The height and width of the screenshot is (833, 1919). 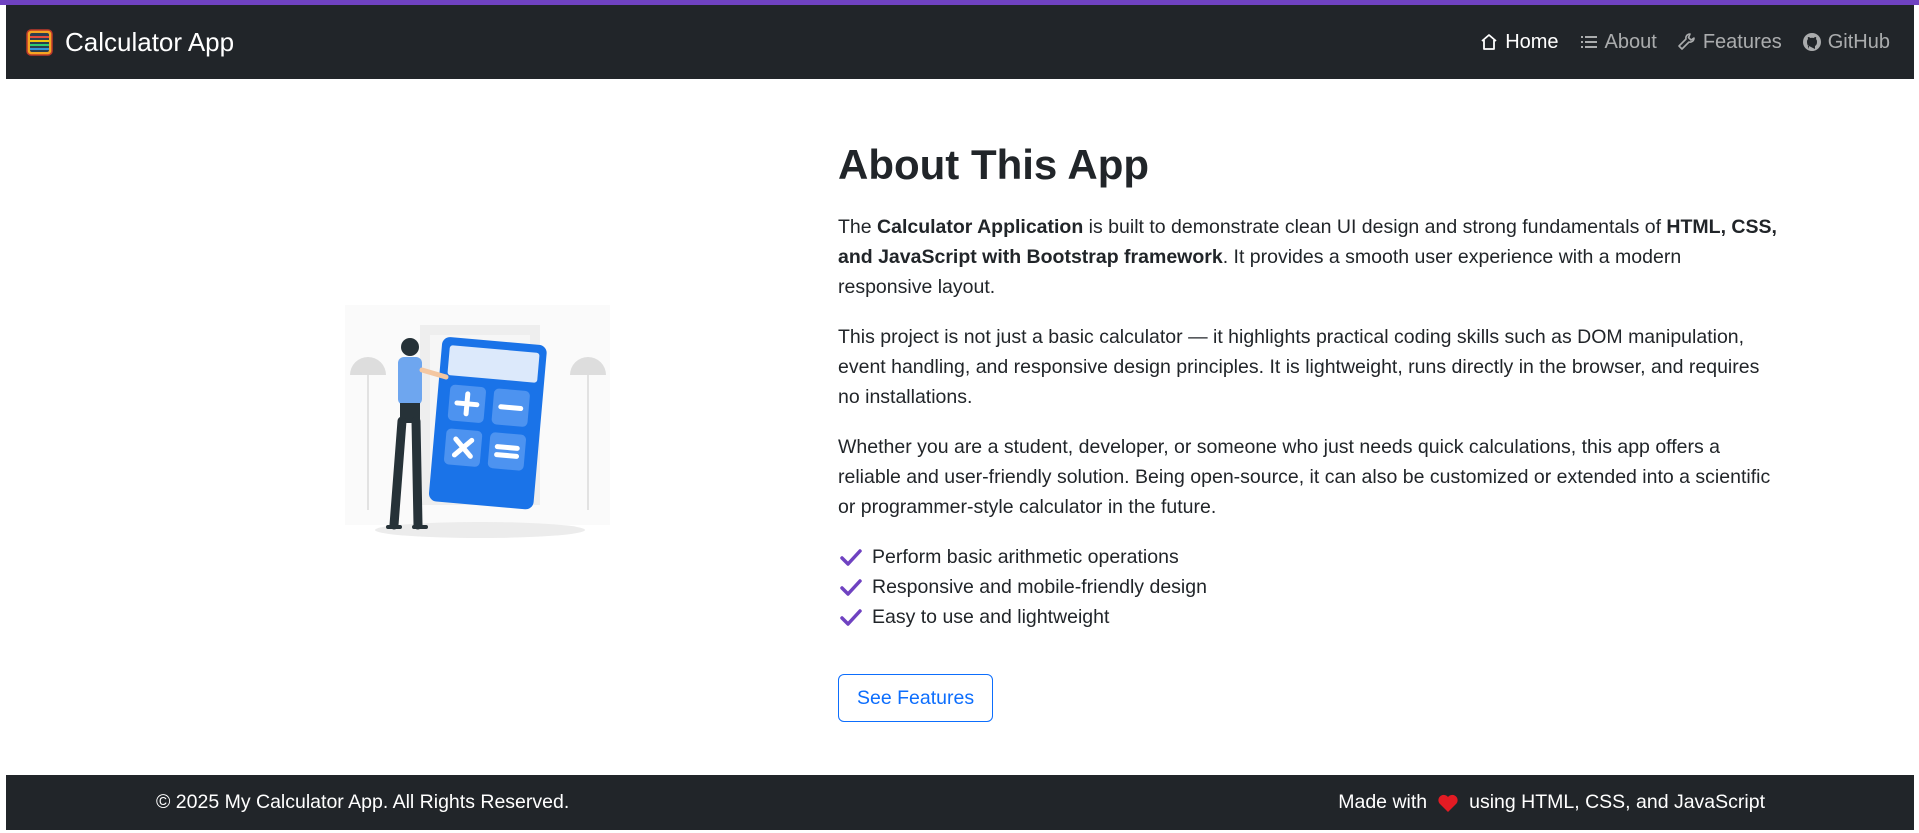 What do you see at coordinates (1811, 42) in the screenshot?
I see `github-icon` at bounding box center [1811, 42].